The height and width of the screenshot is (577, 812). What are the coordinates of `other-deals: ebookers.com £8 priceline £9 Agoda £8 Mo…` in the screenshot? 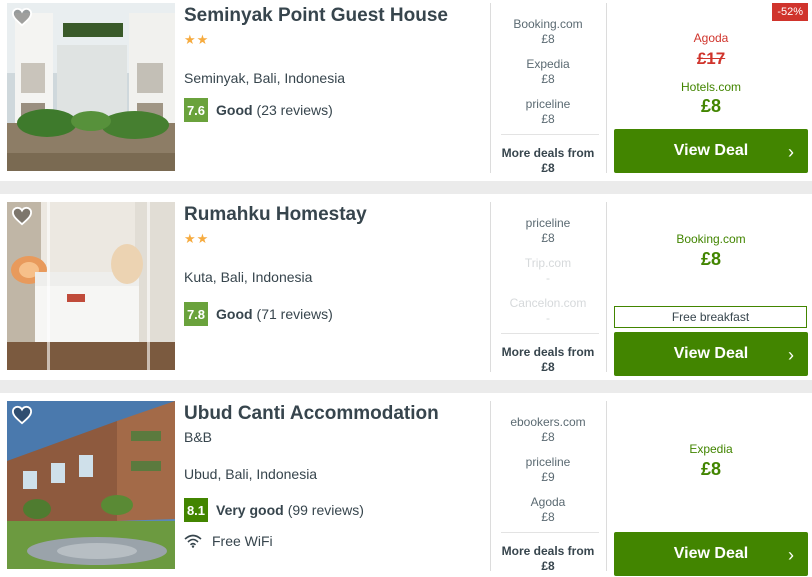 It's located at (548, 487).